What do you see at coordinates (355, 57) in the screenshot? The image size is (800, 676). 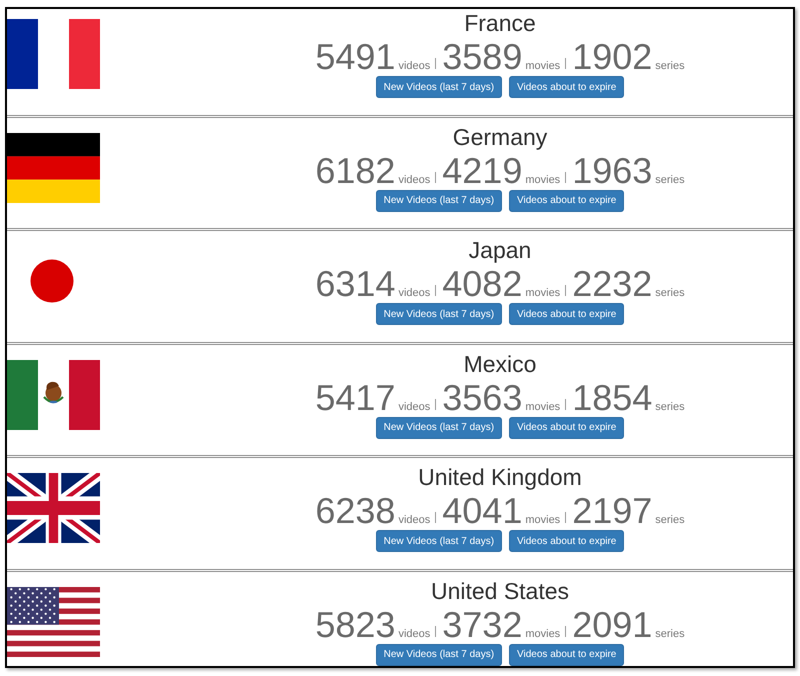 I see `count-value: 5491` at bounding box center [355, 57].